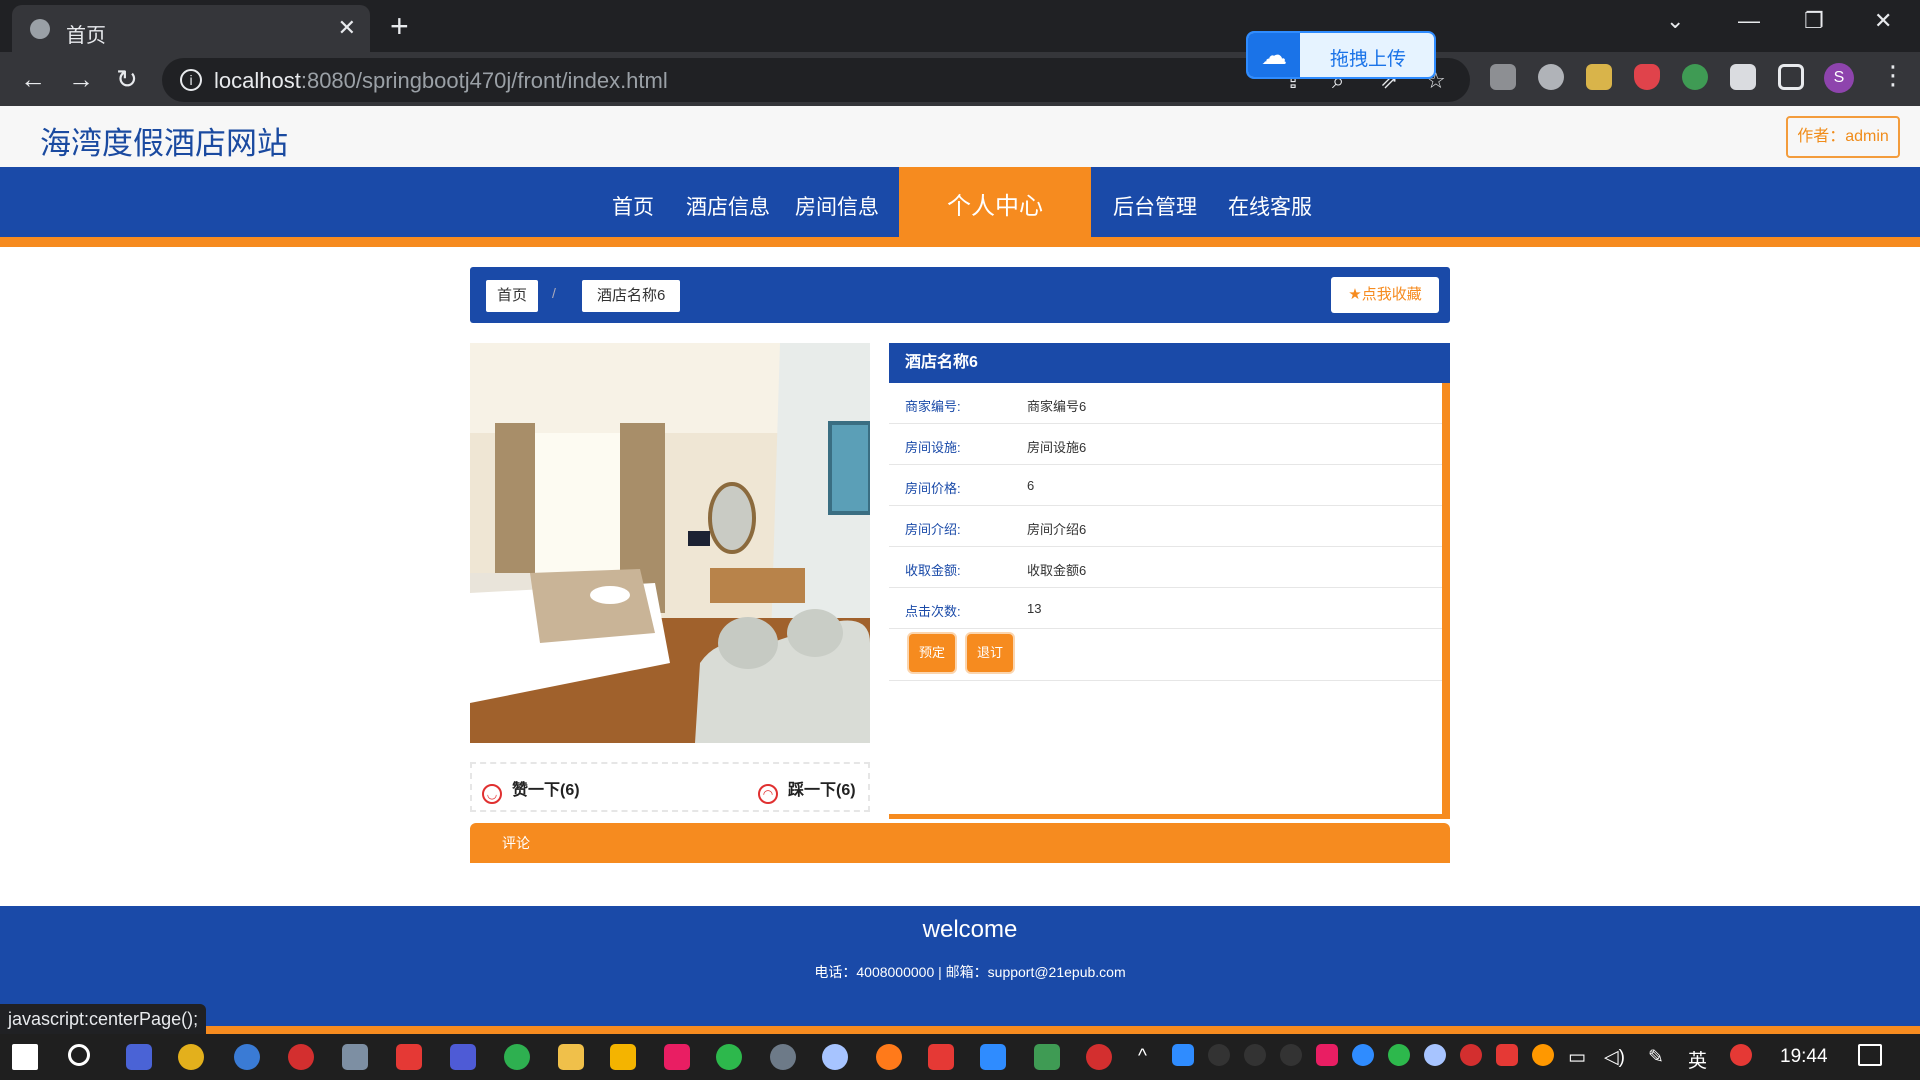 The width and height of the screenshot is (1920, 1080). What do you see at coordinates (1697, 1059) in the screenshot?
I see `ime-indicator: 英` at bounding box center [1697, 1059].